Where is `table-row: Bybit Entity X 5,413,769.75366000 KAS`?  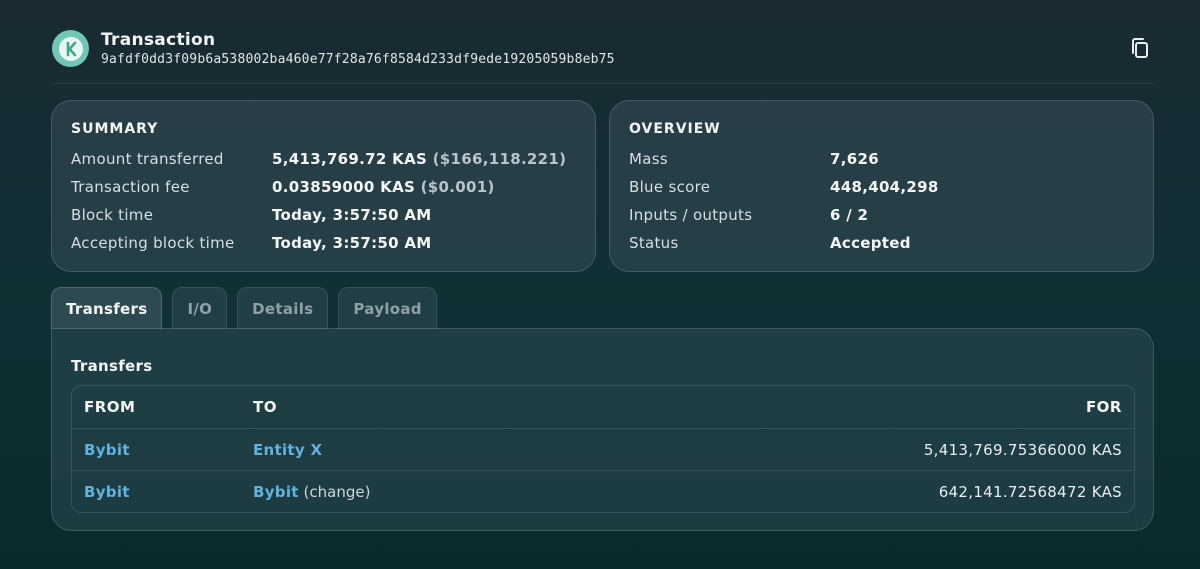
table-row: Bybit Entity X 5,413,769.75366000 KAS is located at coordinates (603, 449).